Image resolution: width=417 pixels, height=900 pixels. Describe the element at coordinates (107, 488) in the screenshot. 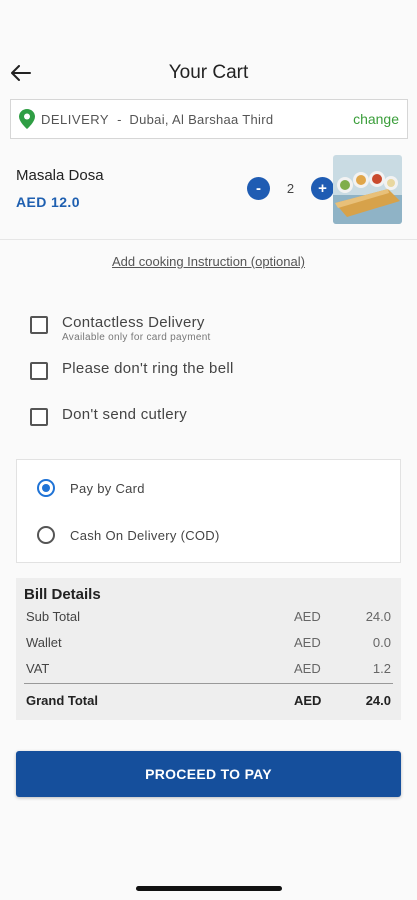

I see `pay-by-card-label: Pay by Card` at that location.